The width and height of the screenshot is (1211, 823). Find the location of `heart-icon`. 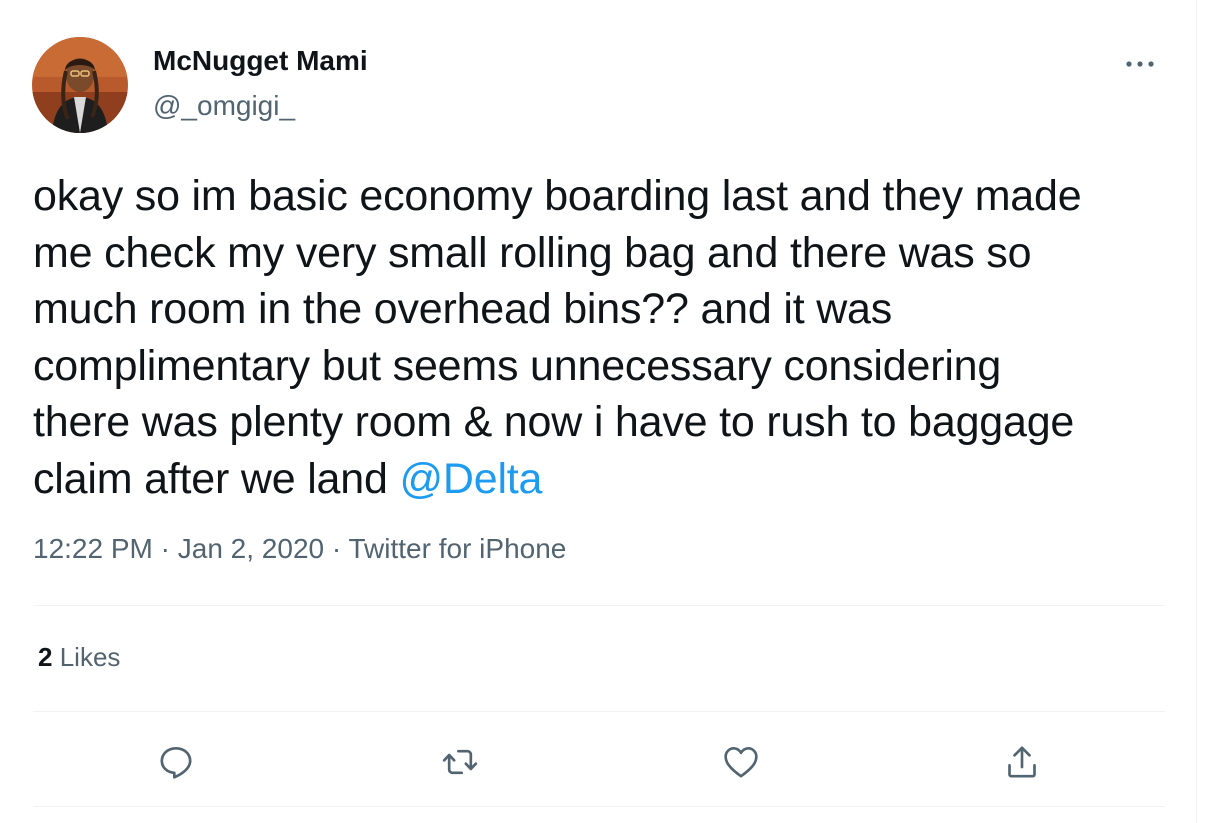

heart-icon is located at coordinates (741, 762).